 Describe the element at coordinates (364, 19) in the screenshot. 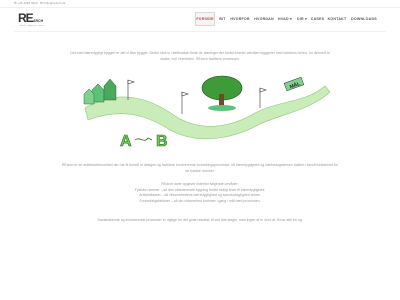

I see `nav-item-downloads: DOWNLOADS` at that location.